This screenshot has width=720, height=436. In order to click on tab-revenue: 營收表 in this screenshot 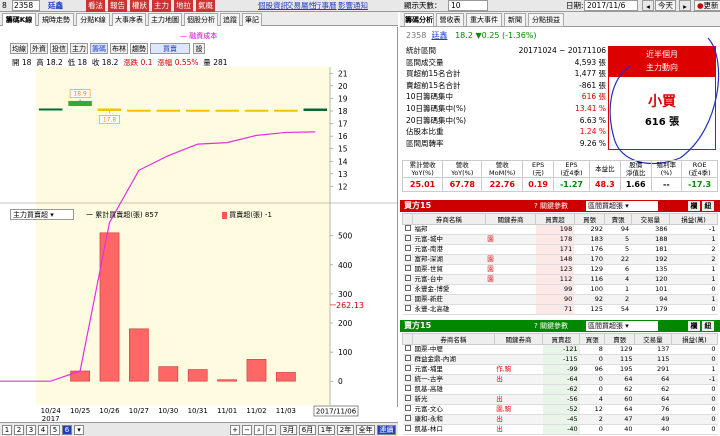, I will do `click(450, 20)`.